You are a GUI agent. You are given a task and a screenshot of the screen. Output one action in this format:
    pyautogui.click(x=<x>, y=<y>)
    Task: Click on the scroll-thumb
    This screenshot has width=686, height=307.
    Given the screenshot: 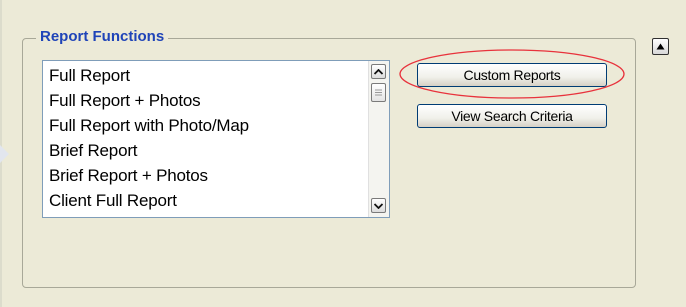 What is the action you would take?
    pyautogui.click(x=378, y=92)
    